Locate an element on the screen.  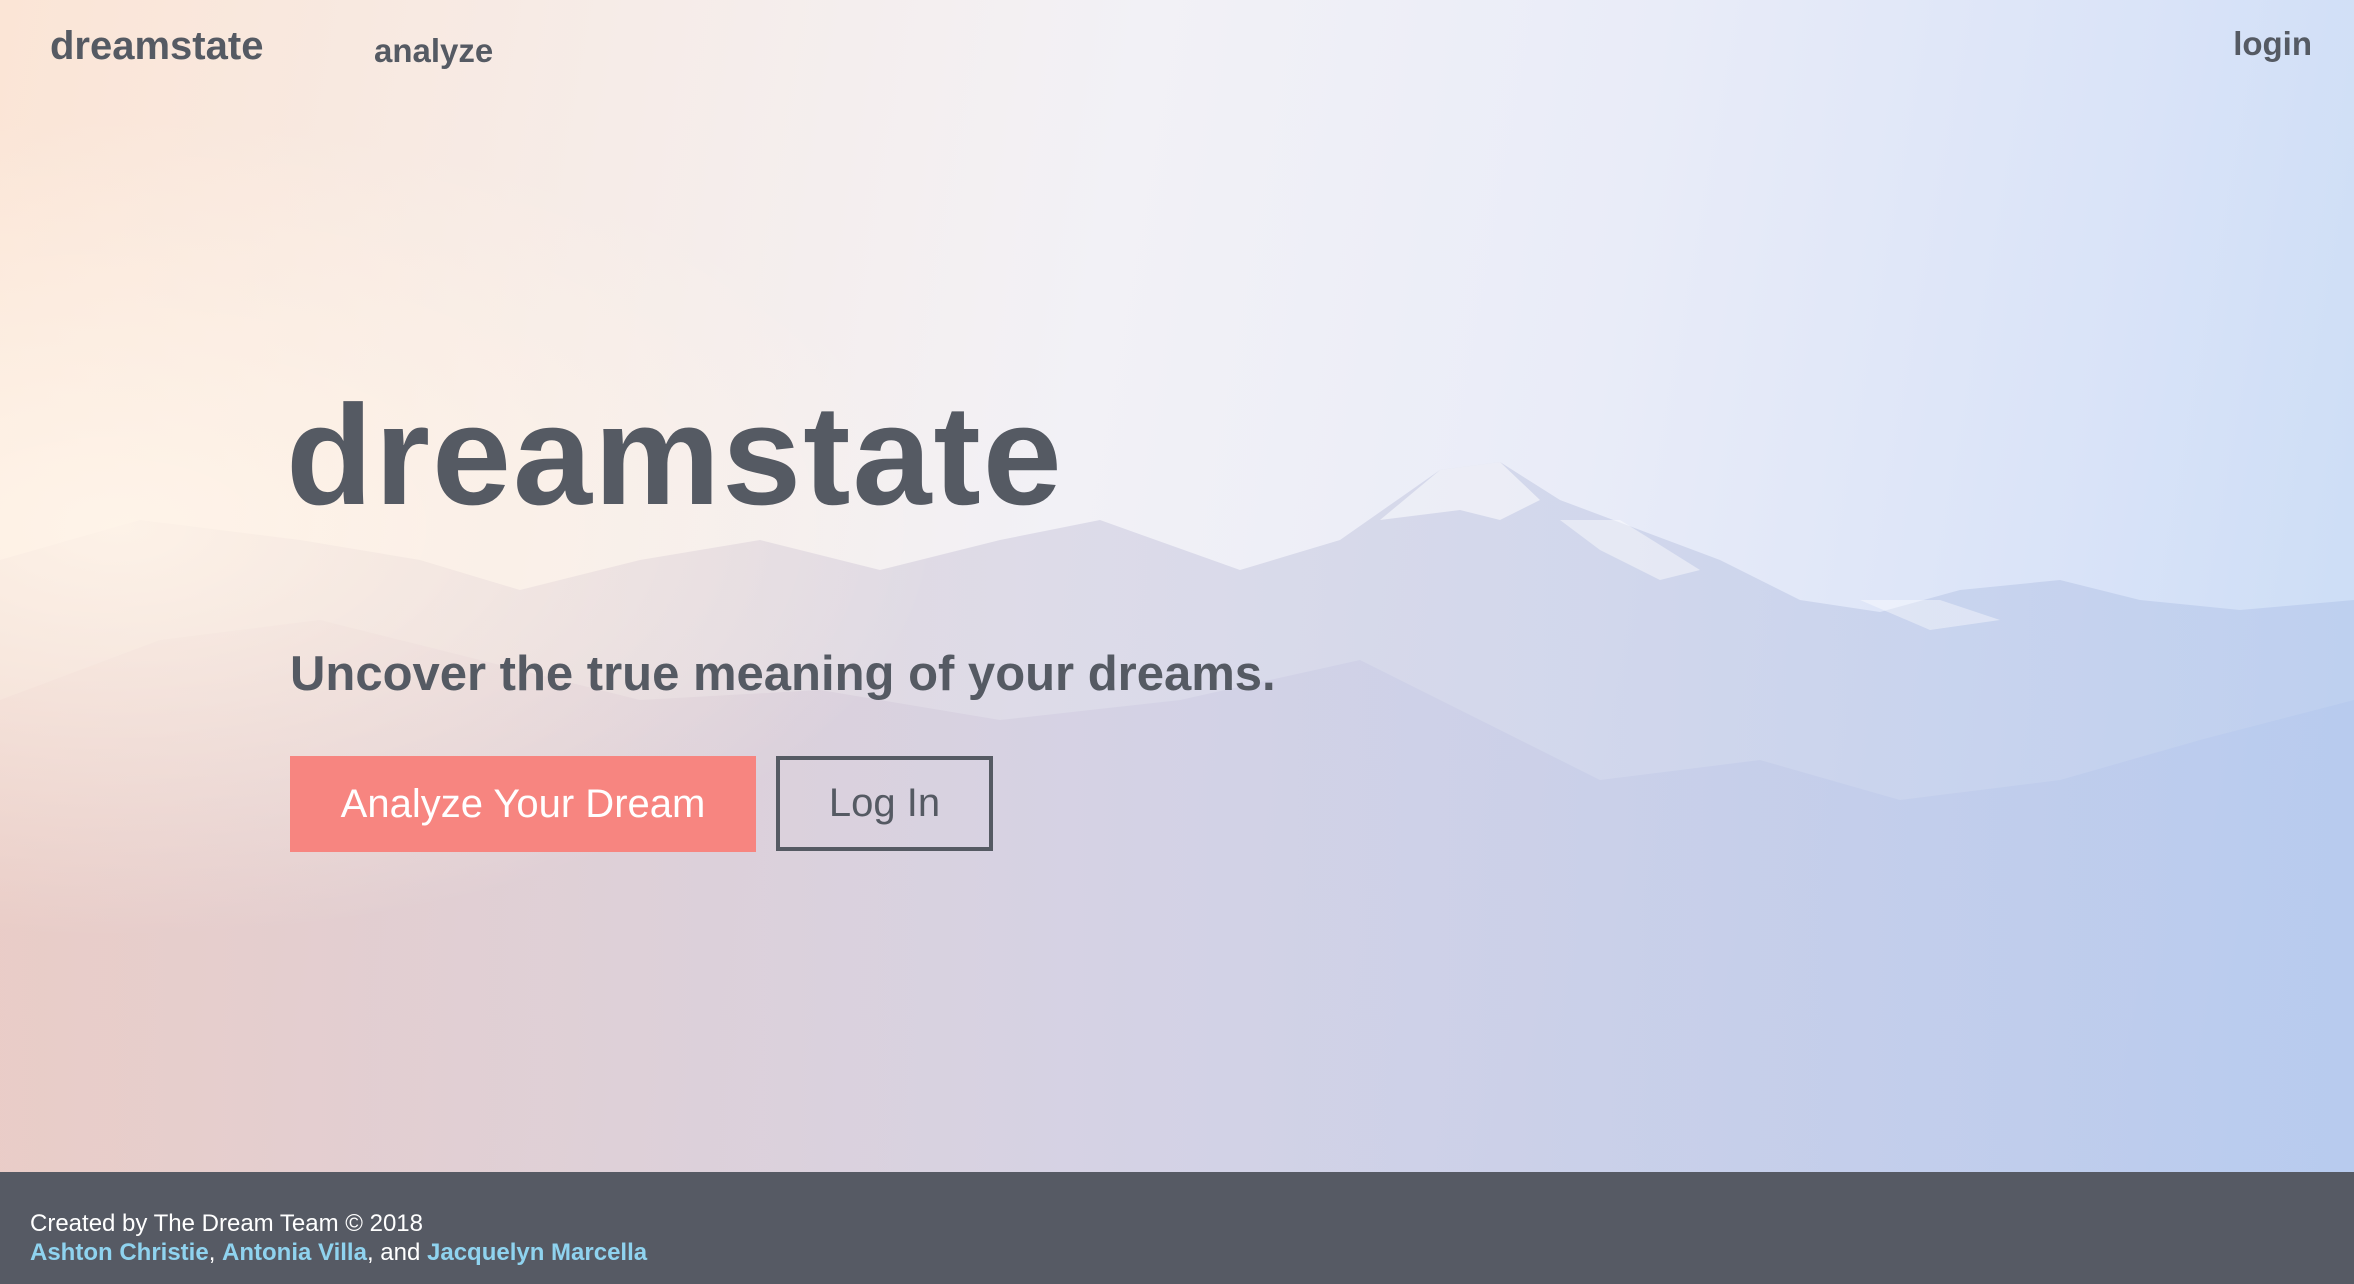
hero-title: dreamstate is located at coordinates (675, 455).